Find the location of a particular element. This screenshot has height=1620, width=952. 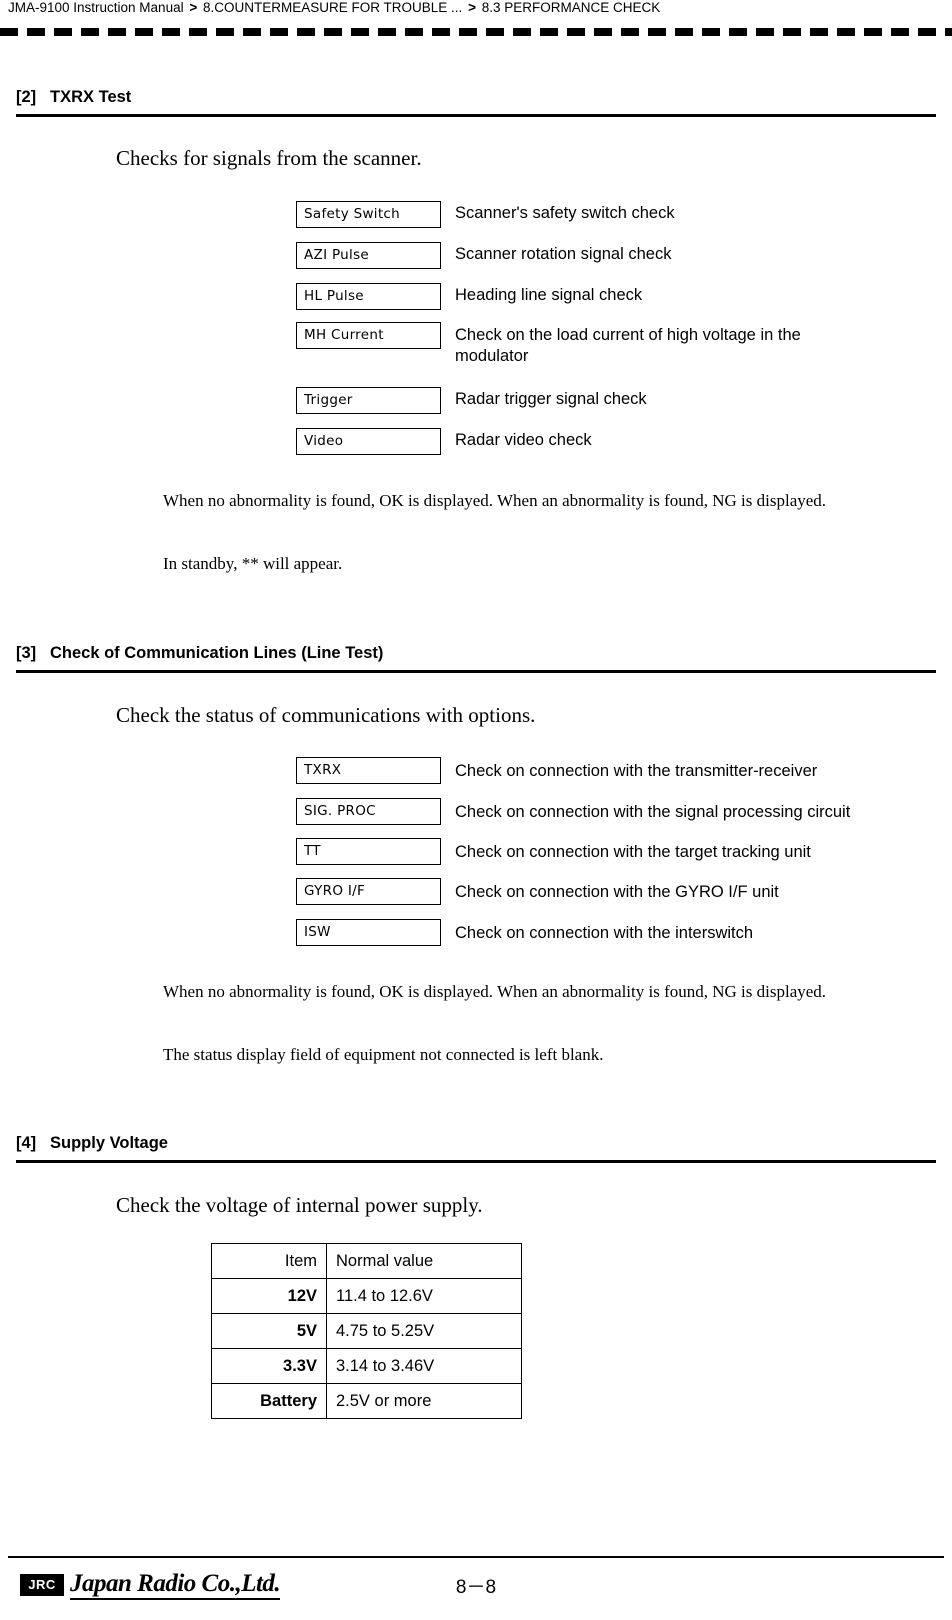

section-2-title: TXRX Test is located at coordinates (91, 97).